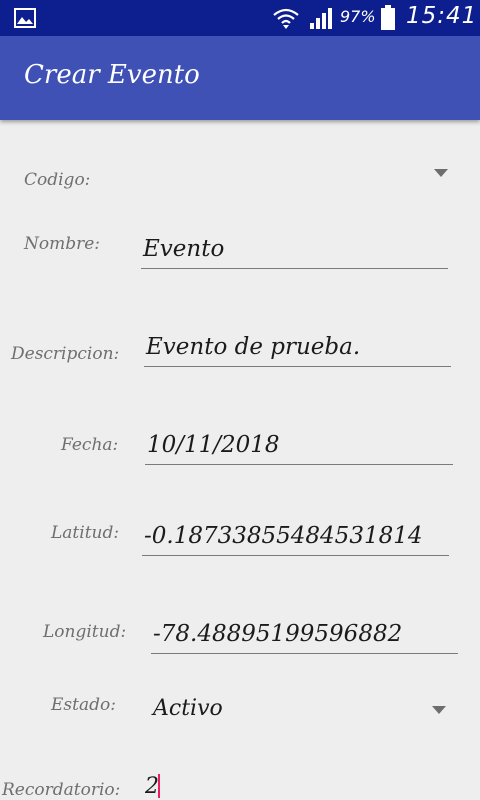  Describe the element at coordinates (300, 712) in the screenshot. I see `estado-spinner: Activo` at that location.